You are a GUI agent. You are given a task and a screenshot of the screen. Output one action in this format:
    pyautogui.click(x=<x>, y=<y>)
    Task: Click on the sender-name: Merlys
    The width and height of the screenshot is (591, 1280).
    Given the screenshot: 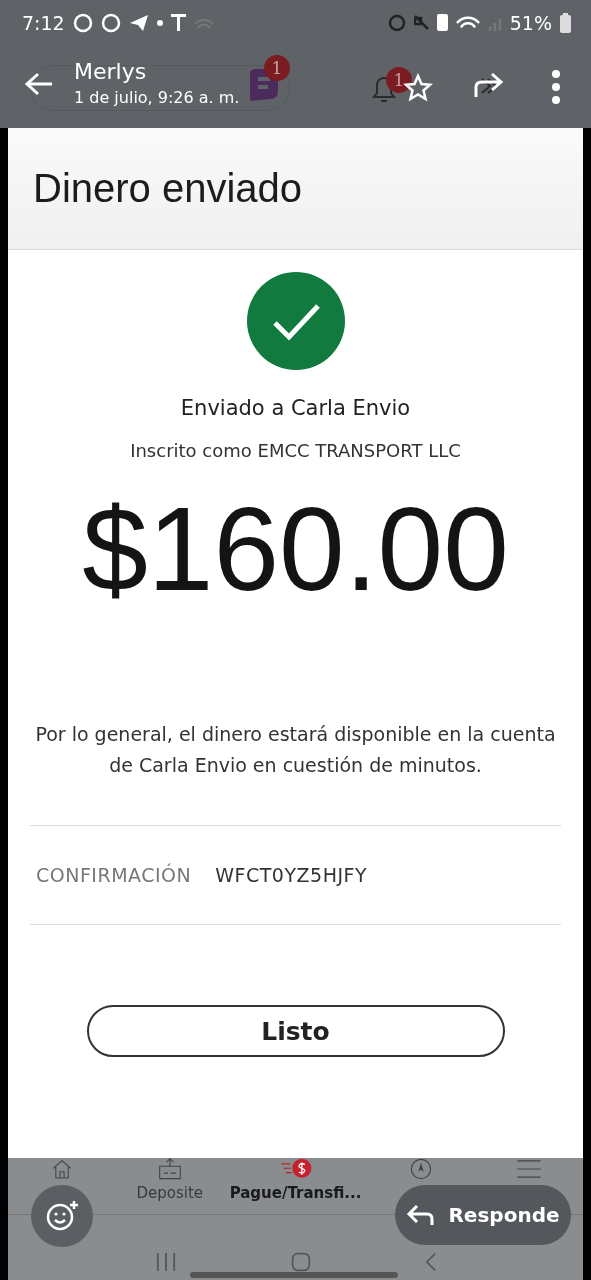 What is the action you would take?
    pyautogui.click(x=110, y=72)
    